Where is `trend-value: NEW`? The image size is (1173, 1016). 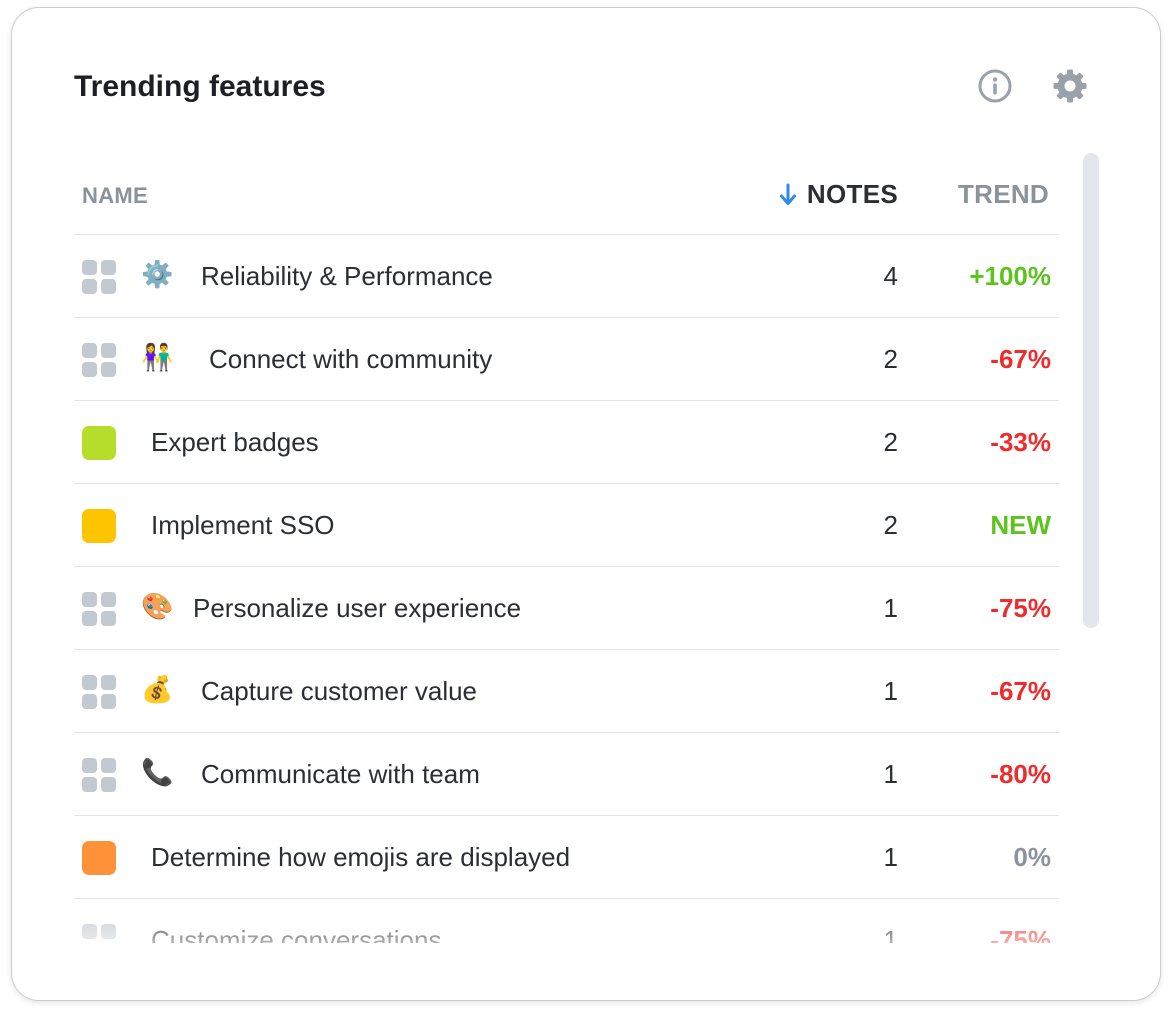
trend-value: NEW is located at coordinates (1020, 525).